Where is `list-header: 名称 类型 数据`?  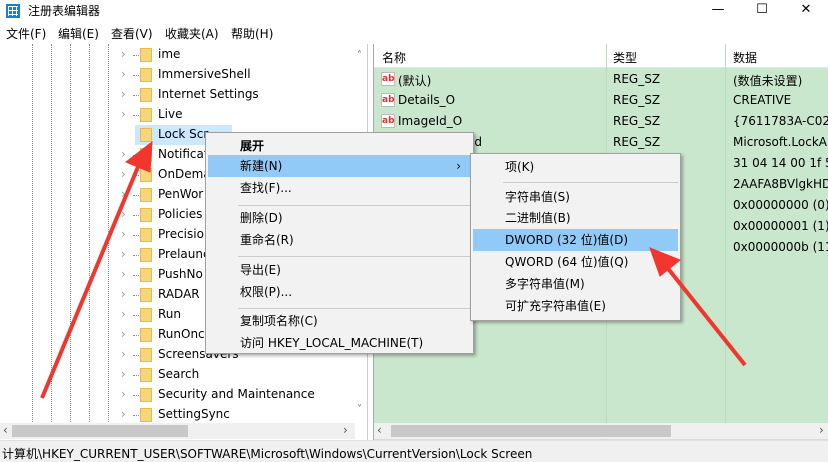
list-header: 名称 类型 数据 is located at coordinates (601, 56).